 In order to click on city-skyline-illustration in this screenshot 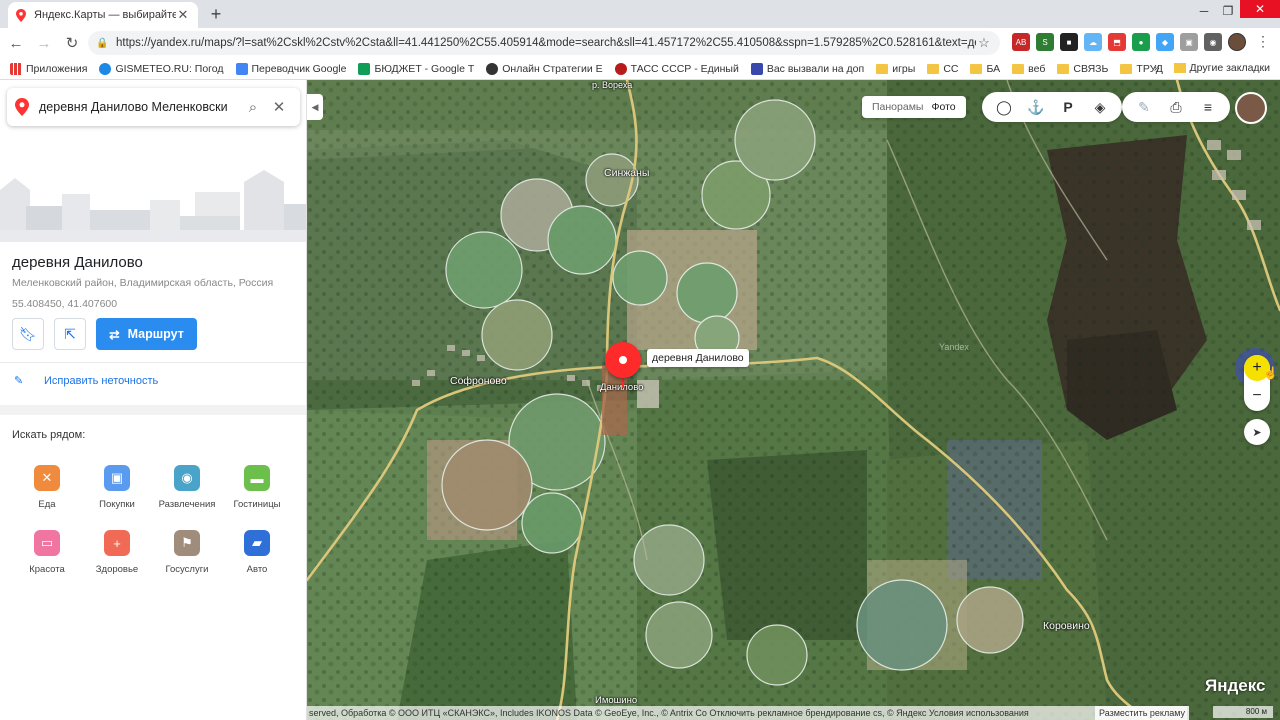, I will do `click(153, 206)`.